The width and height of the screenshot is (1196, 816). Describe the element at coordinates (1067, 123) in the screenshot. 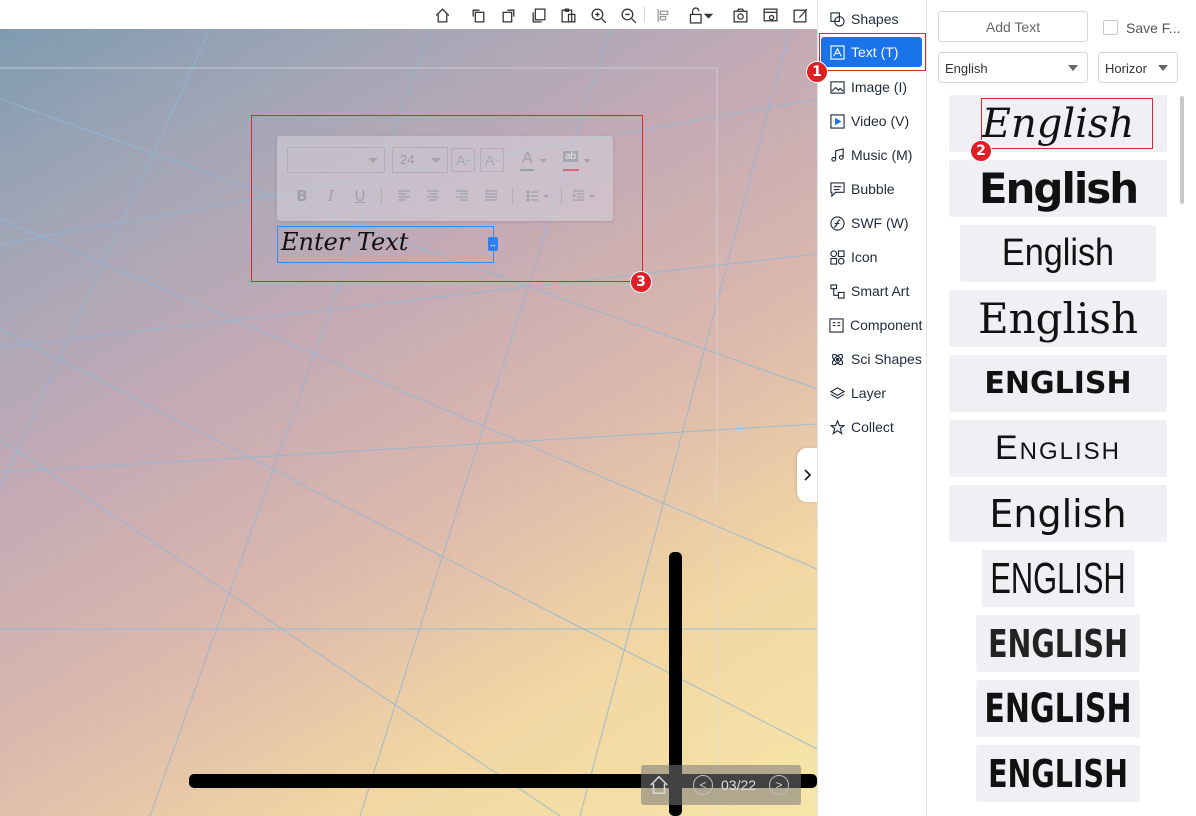

I see `annotation-box-font-sample` at that location.